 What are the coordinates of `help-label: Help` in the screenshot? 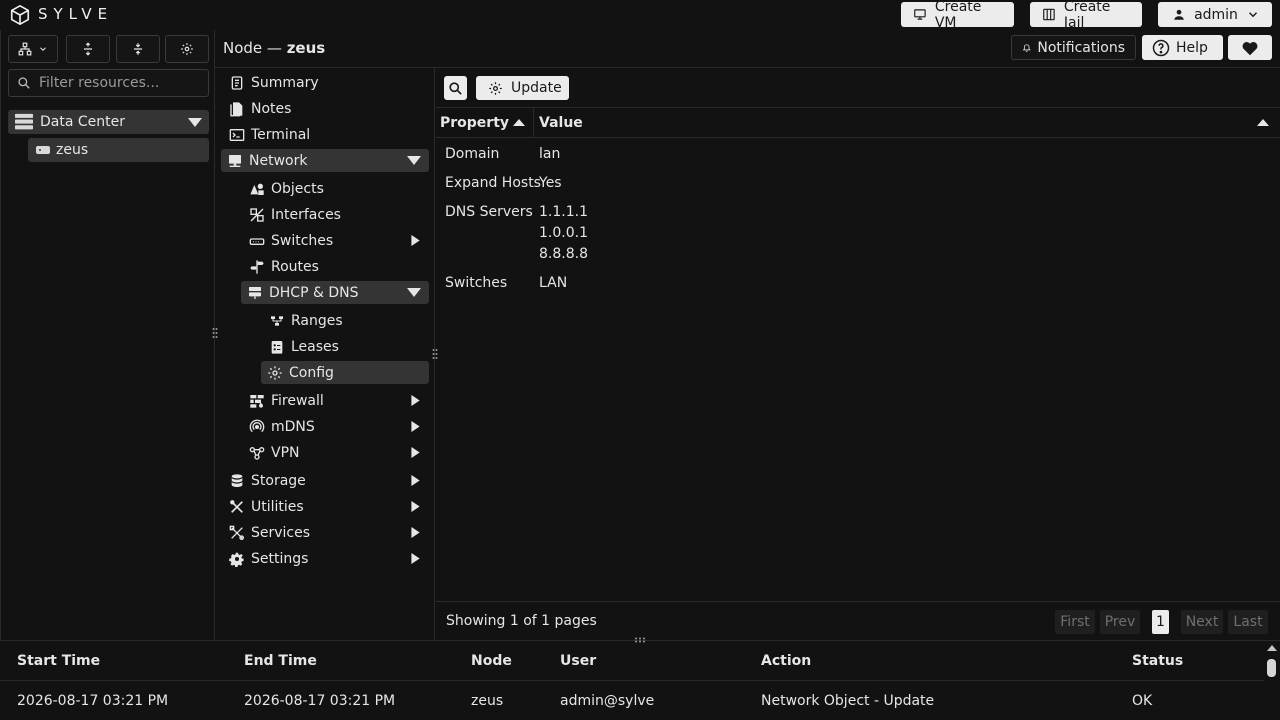 It's located at (1192, 47).